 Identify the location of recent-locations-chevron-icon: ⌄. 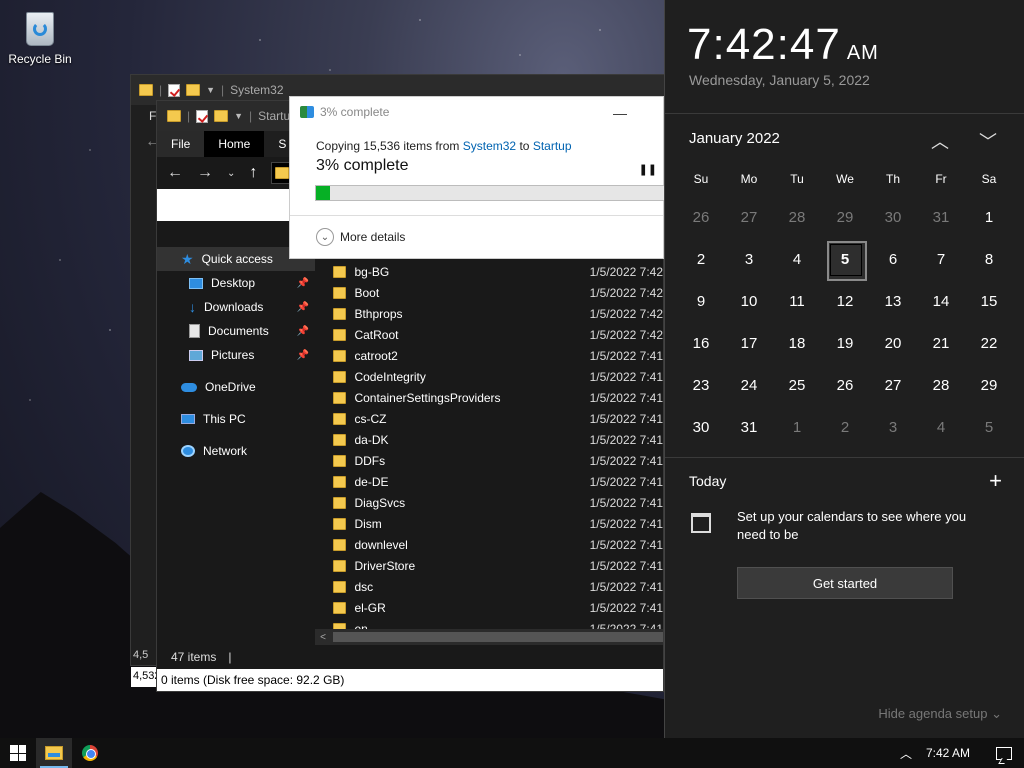
(231, 173).